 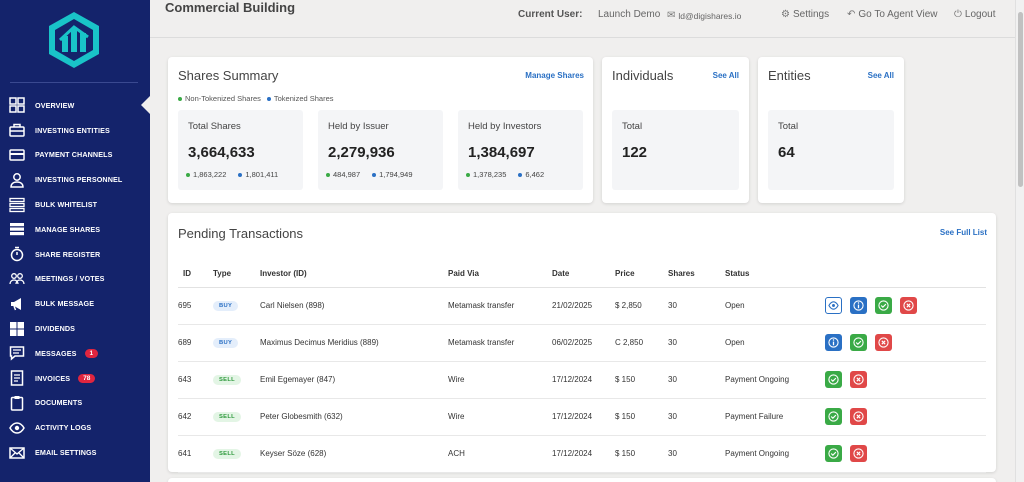 What do you see at coordinates (226, 343) in the screenshot?
I see `type-badge: BUY` at bounding box center [226, 343].